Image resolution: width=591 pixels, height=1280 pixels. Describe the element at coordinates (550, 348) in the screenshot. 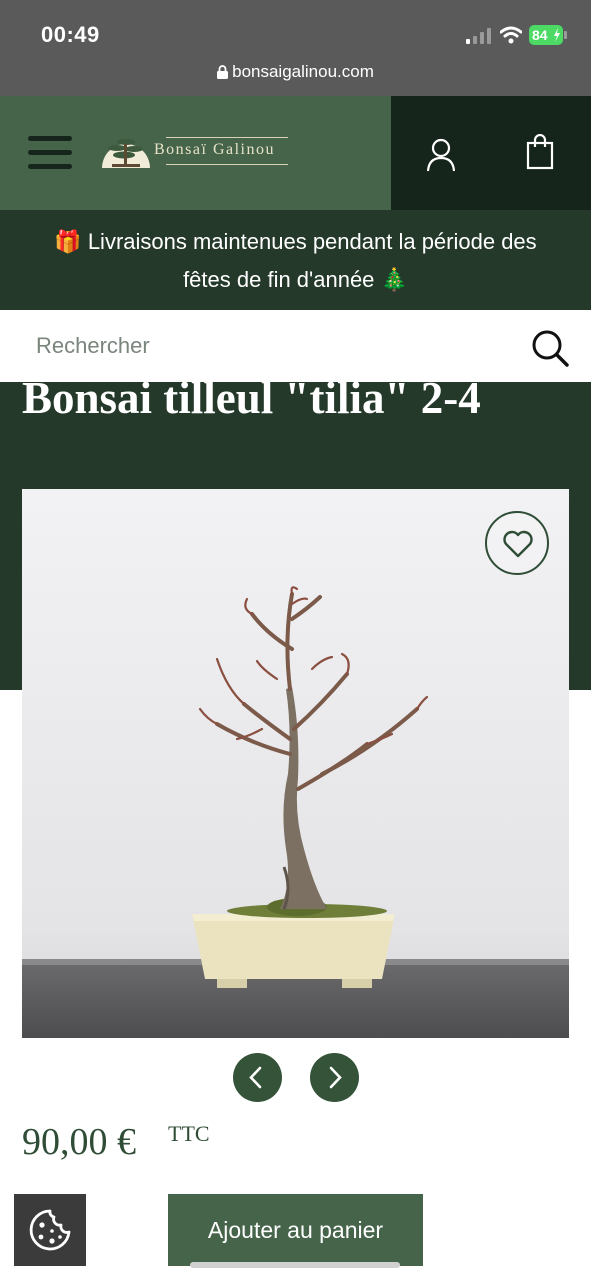

I see `search-icon` at that location.